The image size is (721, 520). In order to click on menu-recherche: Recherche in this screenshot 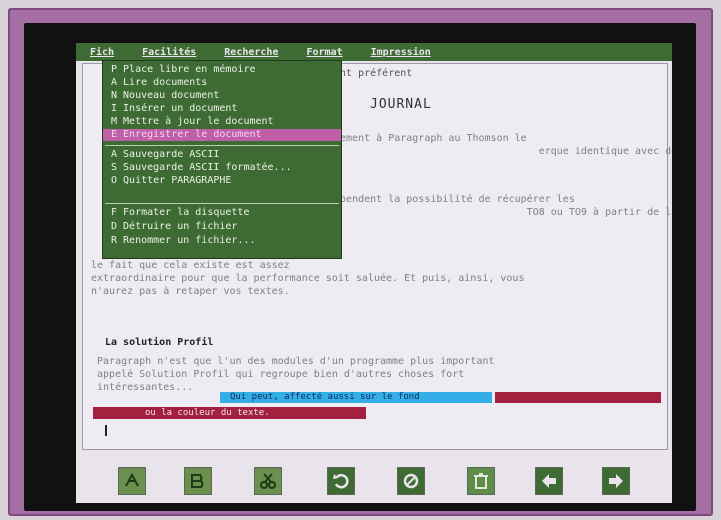, I will do `click(251, 52)`.